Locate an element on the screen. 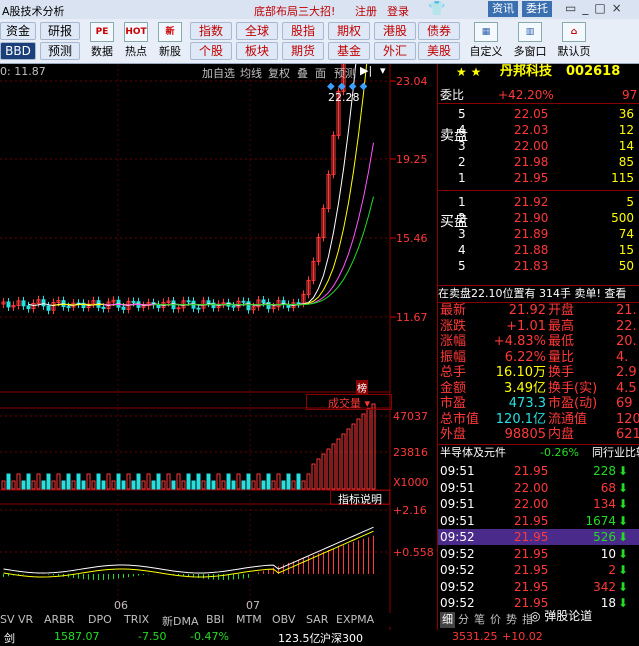 The image size is (639, 646). toolbar-yanbao: 研报 is located at coordinates (60, 31).